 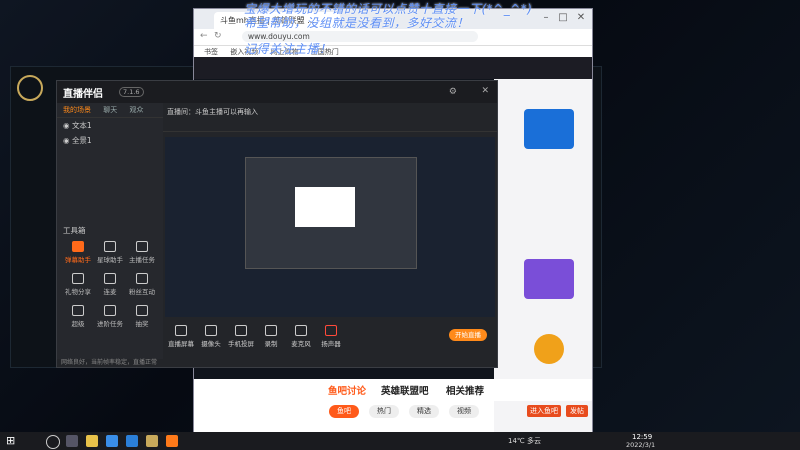 I want to click on tool-label: 礼物分享, so click(x=78, y=292).